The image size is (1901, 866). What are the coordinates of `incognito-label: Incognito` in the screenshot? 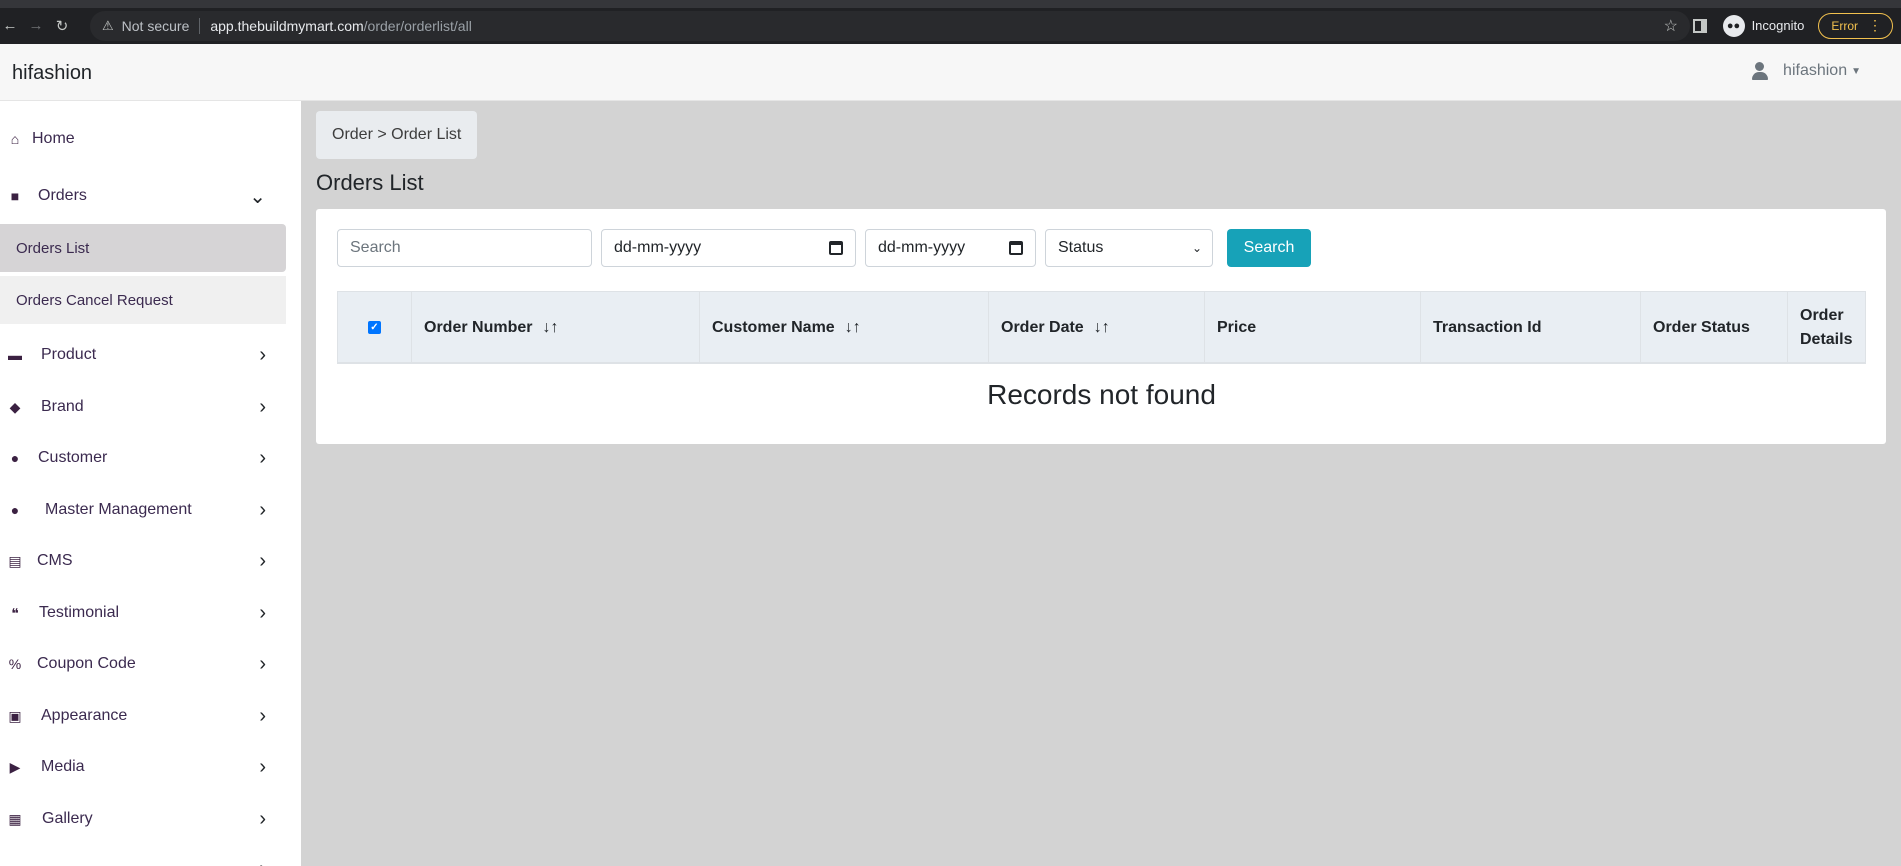 It's located at (1778, 25).